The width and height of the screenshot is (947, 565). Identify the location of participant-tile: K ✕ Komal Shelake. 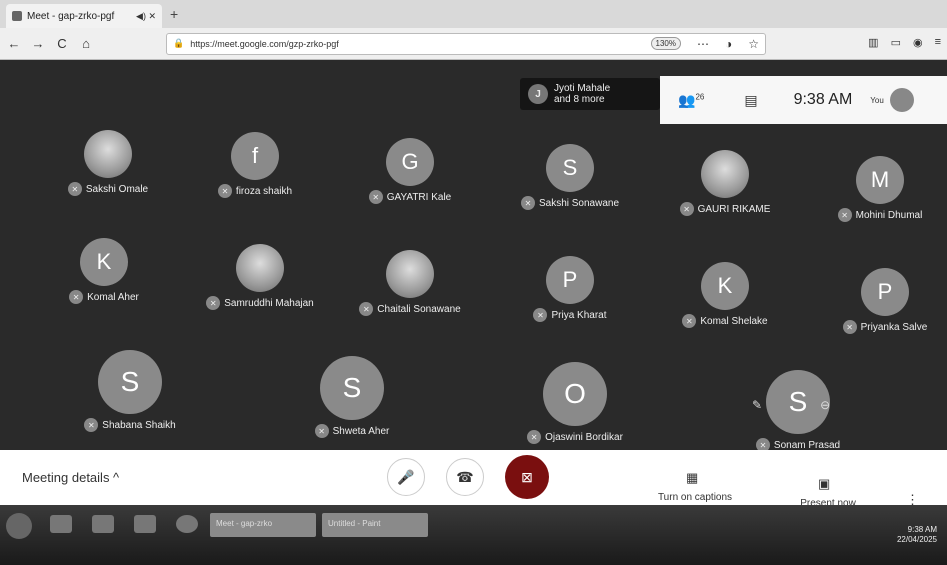
(725, 295).